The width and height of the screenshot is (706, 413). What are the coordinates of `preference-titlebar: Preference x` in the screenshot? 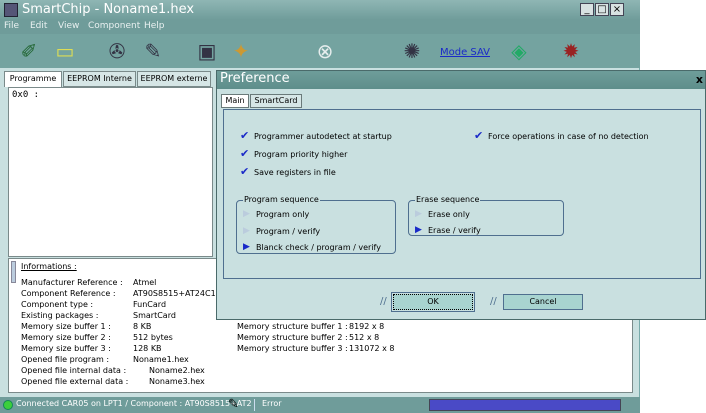 It's located at (461, 80).